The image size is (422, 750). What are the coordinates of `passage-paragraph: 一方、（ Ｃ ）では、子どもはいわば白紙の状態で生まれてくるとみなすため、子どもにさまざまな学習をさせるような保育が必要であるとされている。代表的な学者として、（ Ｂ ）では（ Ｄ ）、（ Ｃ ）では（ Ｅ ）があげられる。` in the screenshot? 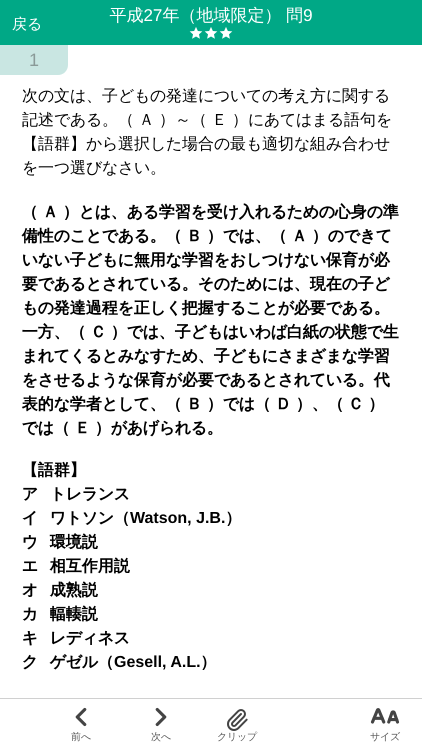 It's located at (211, 380).